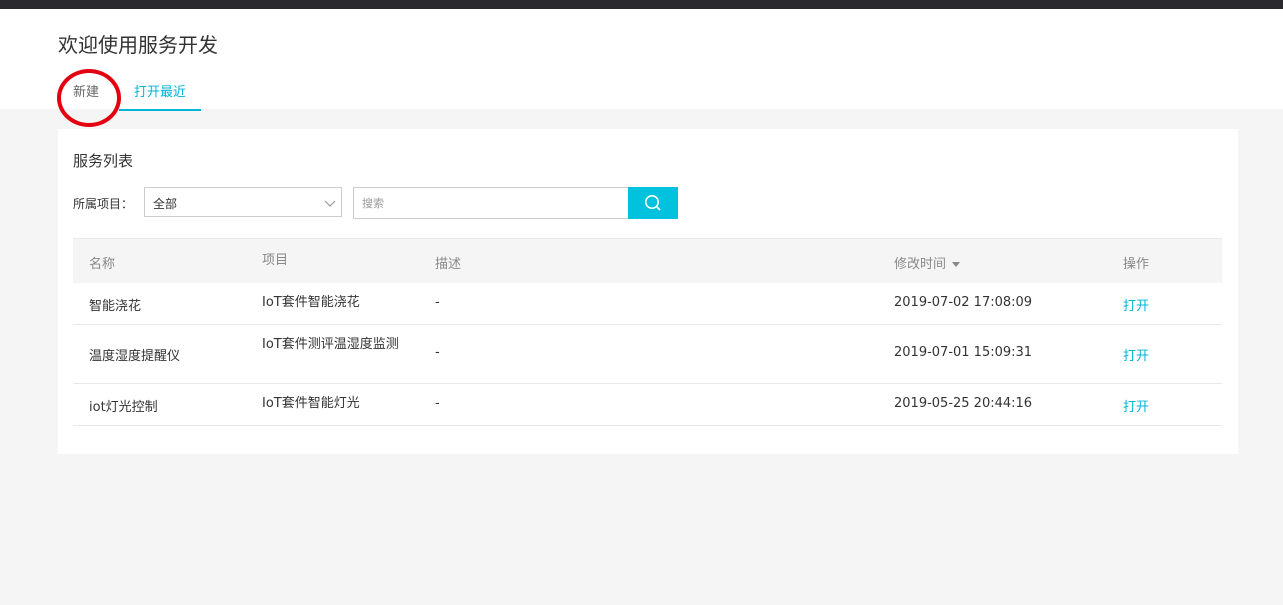  What do you see at coordinates (165, 204) in the screenshot?
I see `project-select-value: 全部` at bounding box center [165, 204].